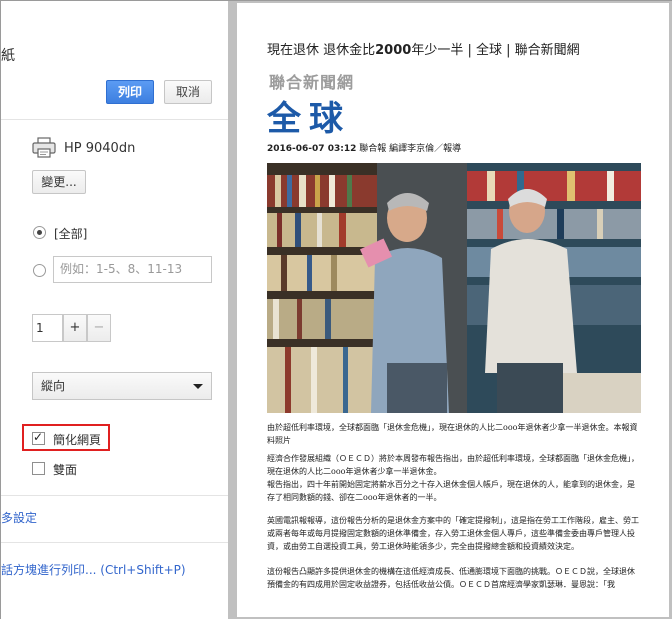 The image size is (672, 619). What do you see at coordinates (122, 386) in the screenshot?
I see `layout-select: 縱向` at bounding box center [122, 386].